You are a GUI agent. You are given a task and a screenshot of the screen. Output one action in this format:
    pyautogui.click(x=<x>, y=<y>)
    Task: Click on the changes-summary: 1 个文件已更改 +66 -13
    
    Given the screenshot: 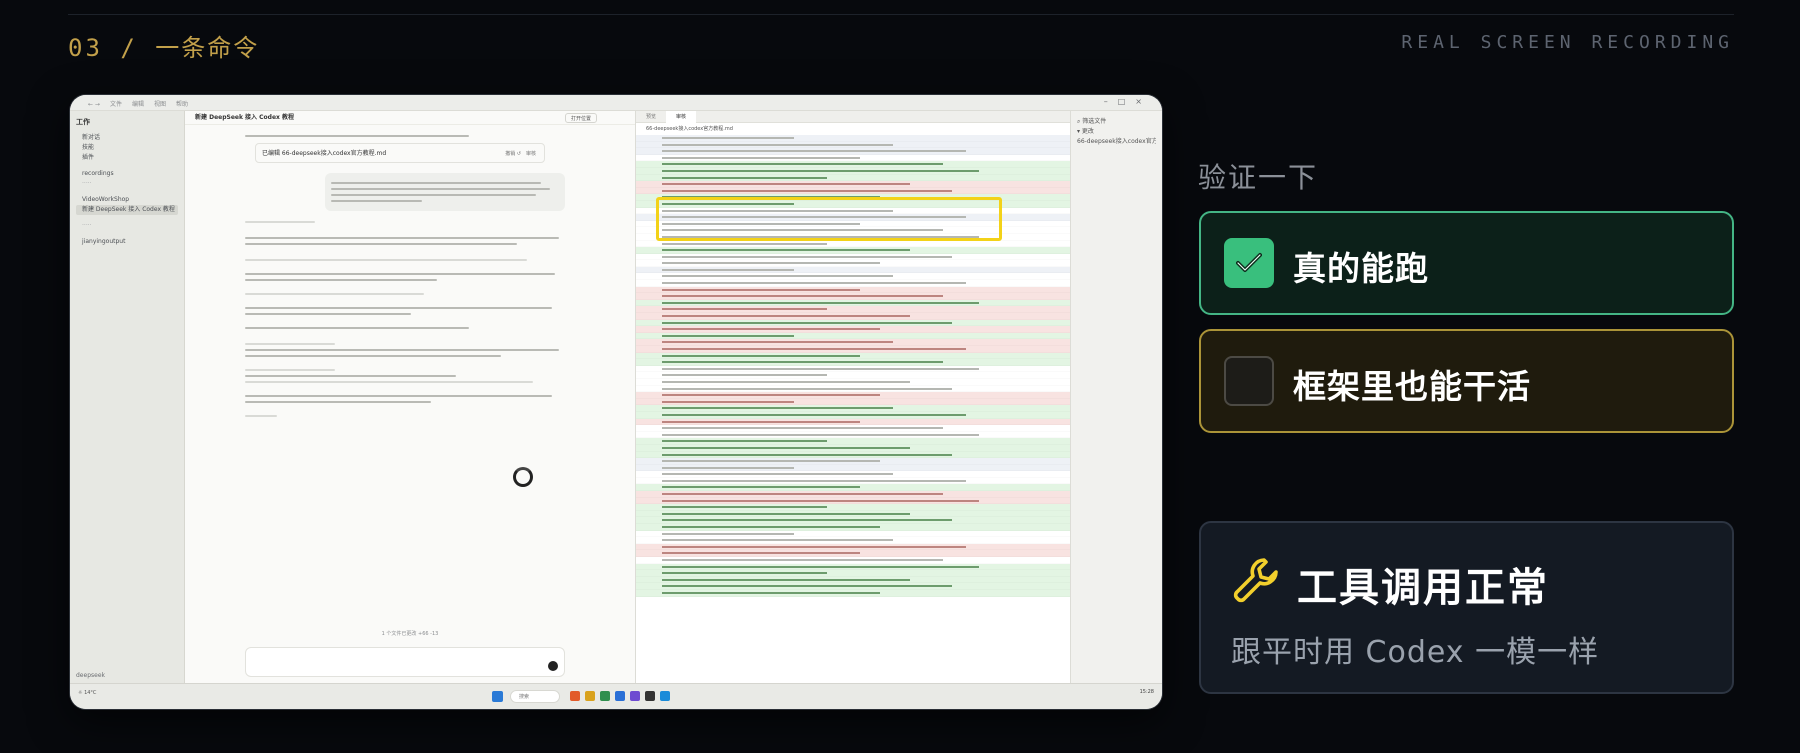 What is the action you would take?
    pyautogui.click(x=410, y=633)
    